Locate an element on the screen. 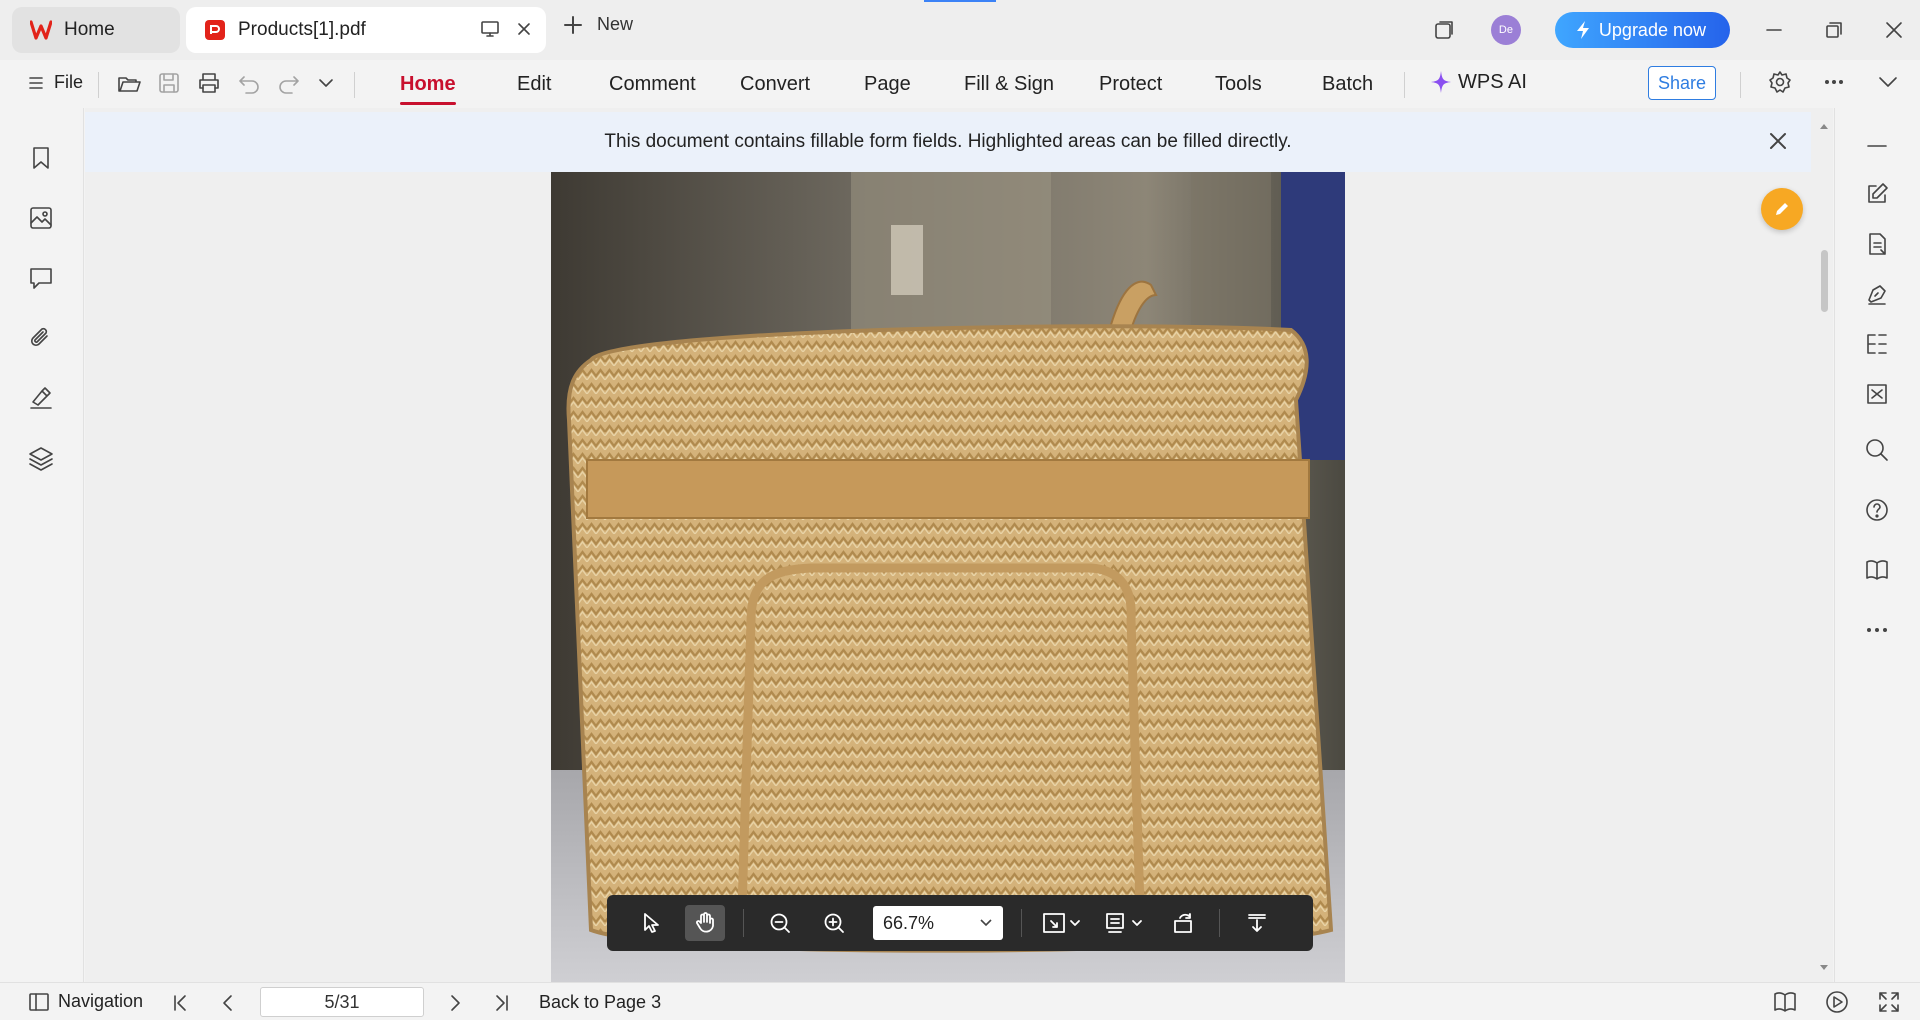 Image resolution: width=1920 pixels, height=1020 pixels. loading-indicator is located at coordinates (960, 1).